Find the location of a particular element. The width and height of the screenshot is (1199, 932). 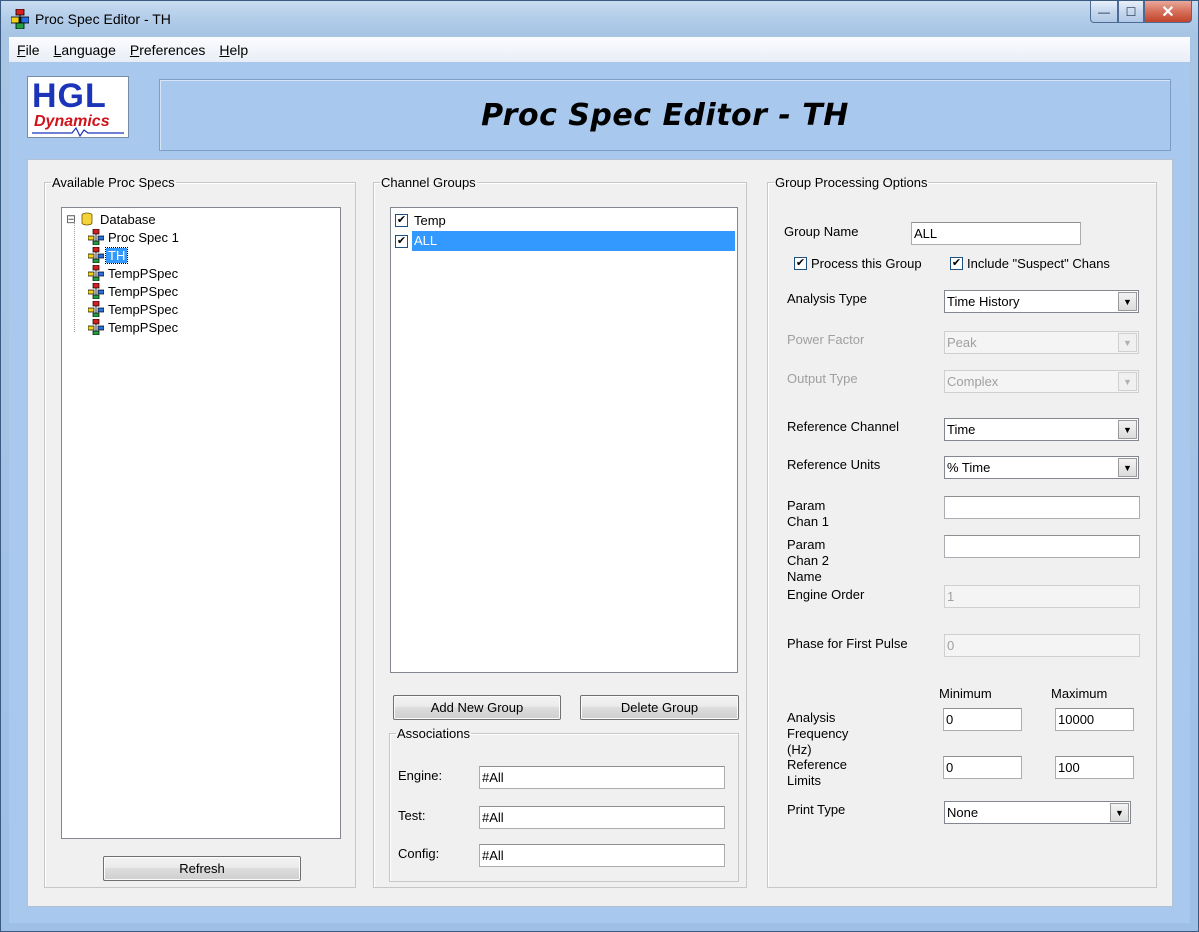

power-factor-label: Power Factor is located at coordinates (826, 339).